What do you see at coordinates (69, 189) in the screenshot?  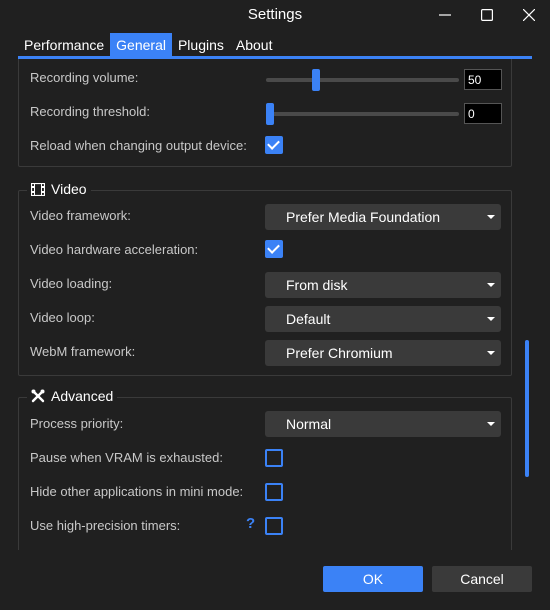 I see `video-group-label: Video` at bounding box center [69, 189].